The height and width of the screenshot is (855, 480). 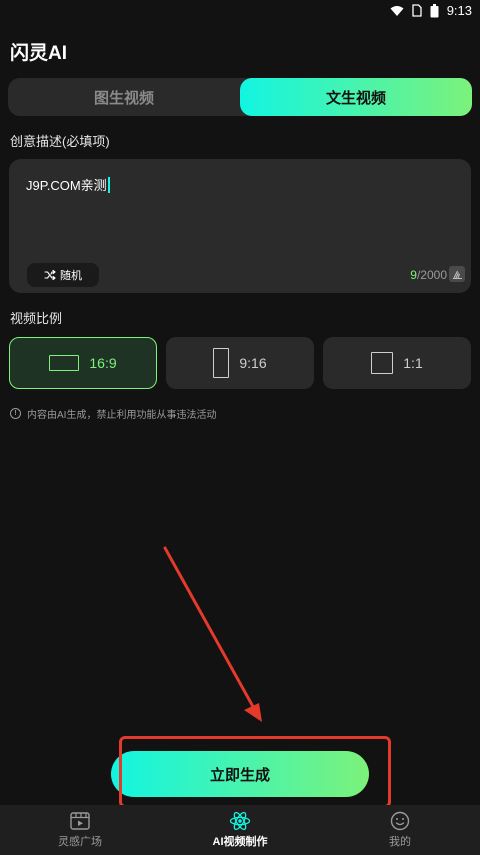 What do you see at coordinates (64, 363) in the screenshot?
I see `landscape-ratio-icon` at bounding box center [64, 363].